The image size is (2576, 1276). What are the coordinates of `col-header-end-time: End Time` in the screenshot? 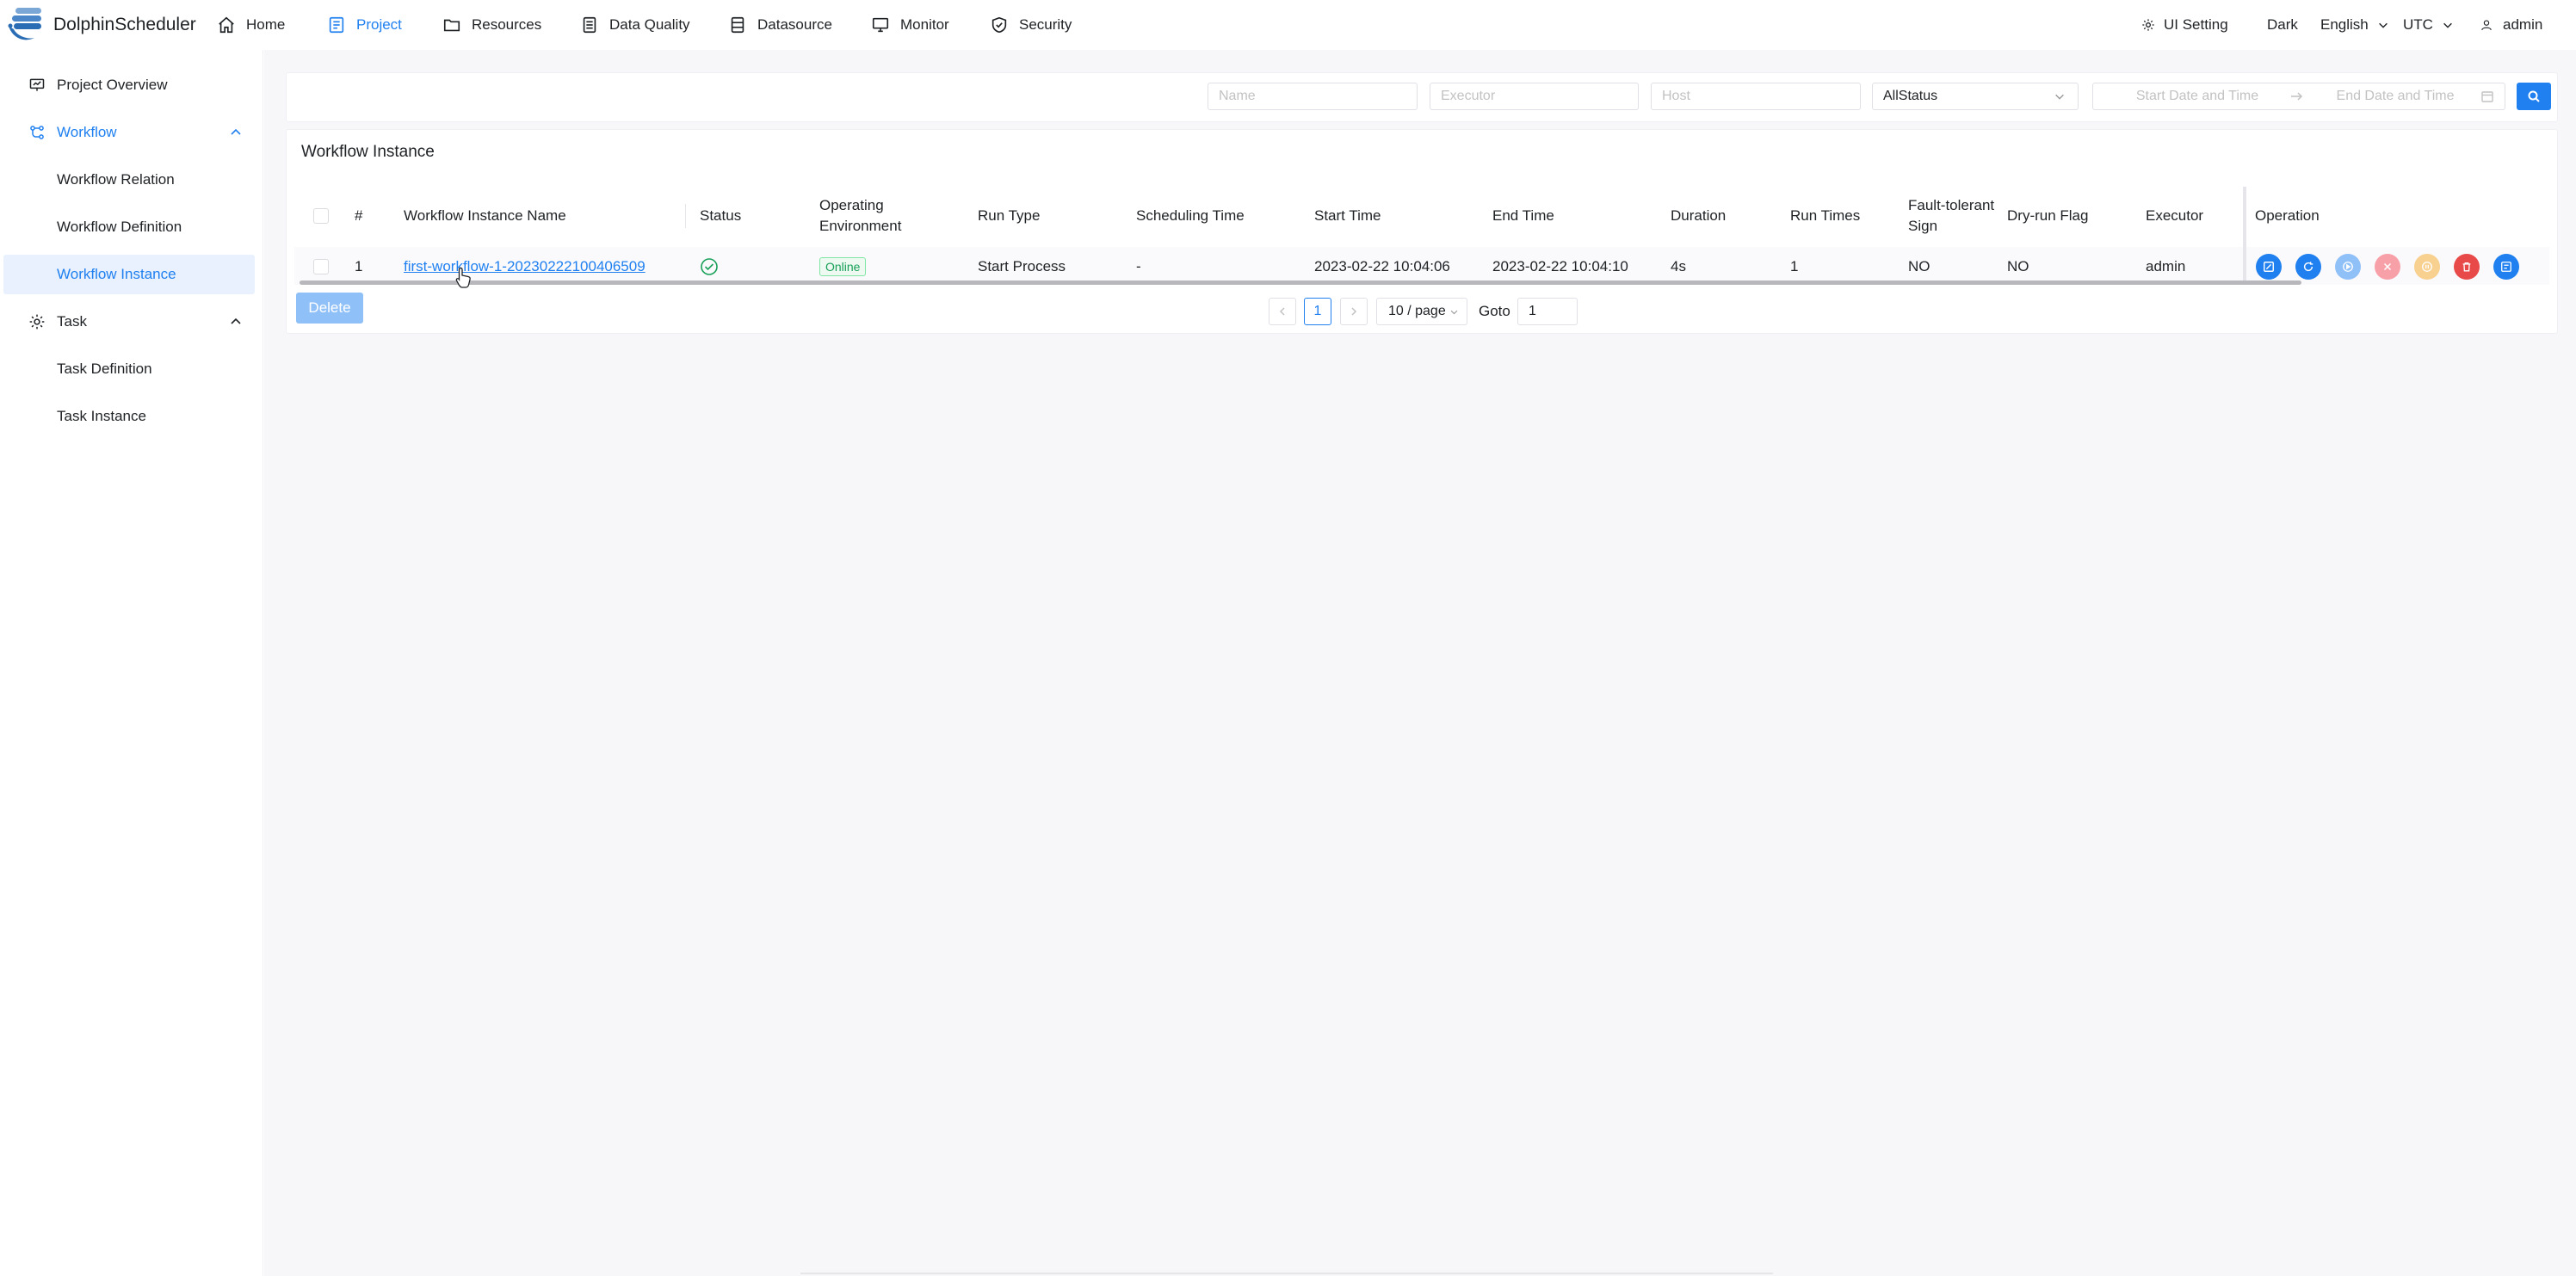 It's located at (1523, 215).